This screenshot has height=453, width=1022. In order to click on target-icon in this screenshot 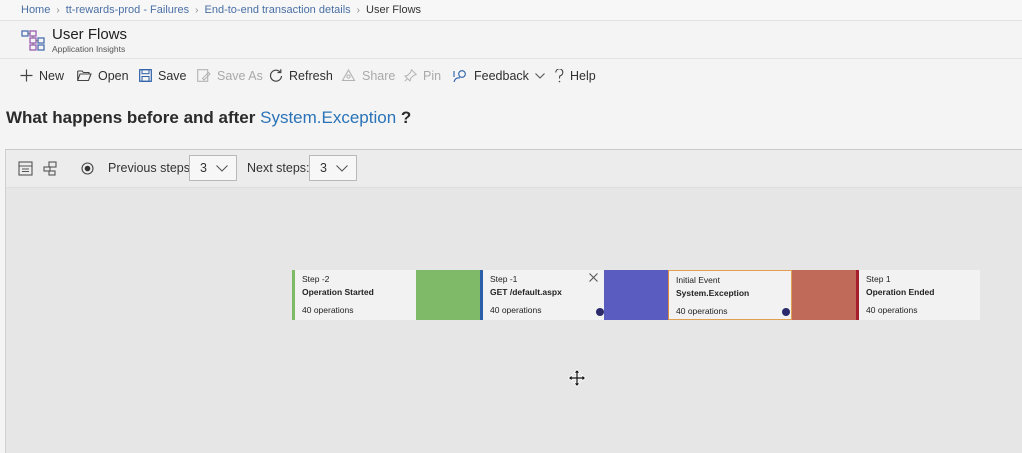, I will do `click(87, 168)`.